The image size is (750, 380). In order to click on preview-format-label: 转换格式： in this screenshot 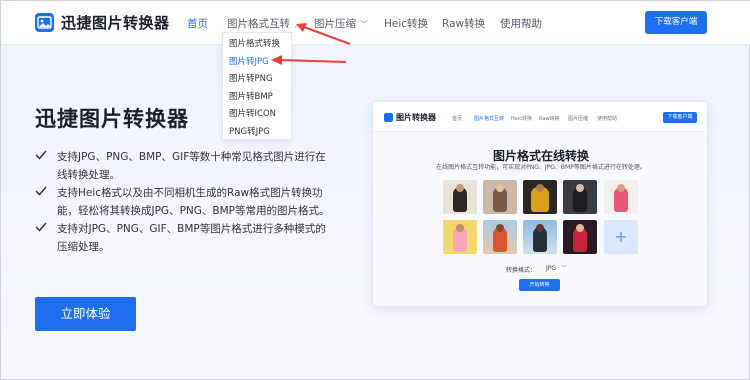, I will do `click(521, 270)`.